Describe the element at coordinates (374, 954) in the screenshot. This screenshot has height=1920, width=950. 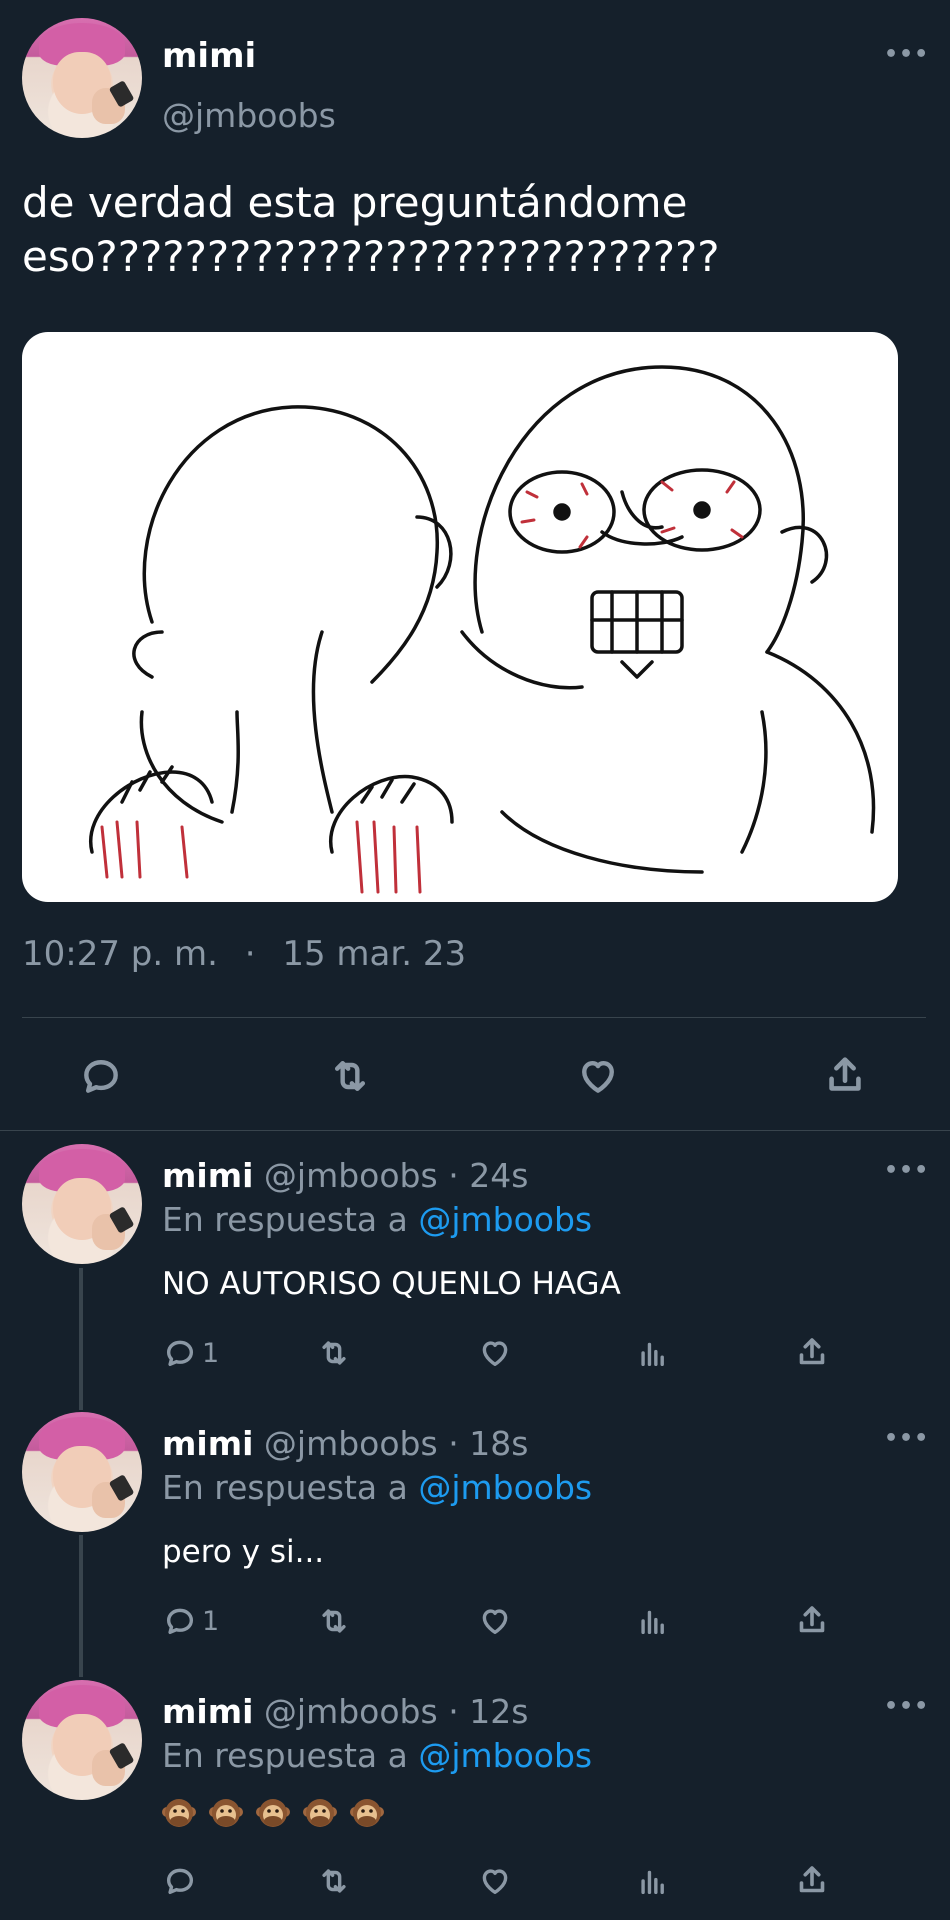
I see `tweet-date: 15 mar. 23` at that location.